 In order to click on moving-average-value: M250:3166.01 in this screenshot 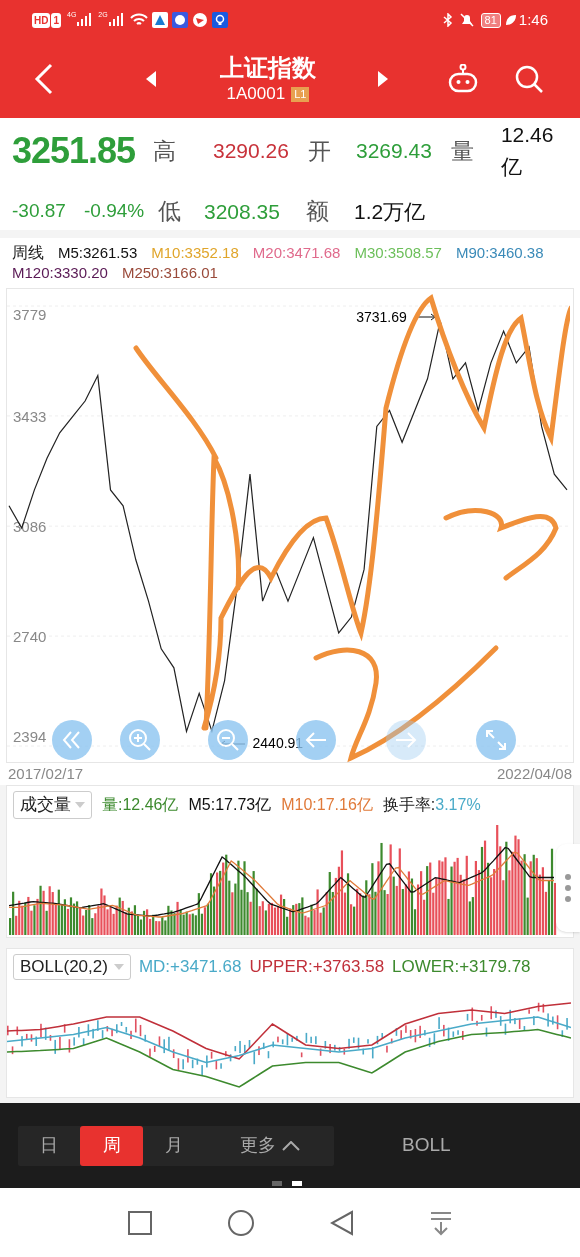, I will do `click(169, 273)`.